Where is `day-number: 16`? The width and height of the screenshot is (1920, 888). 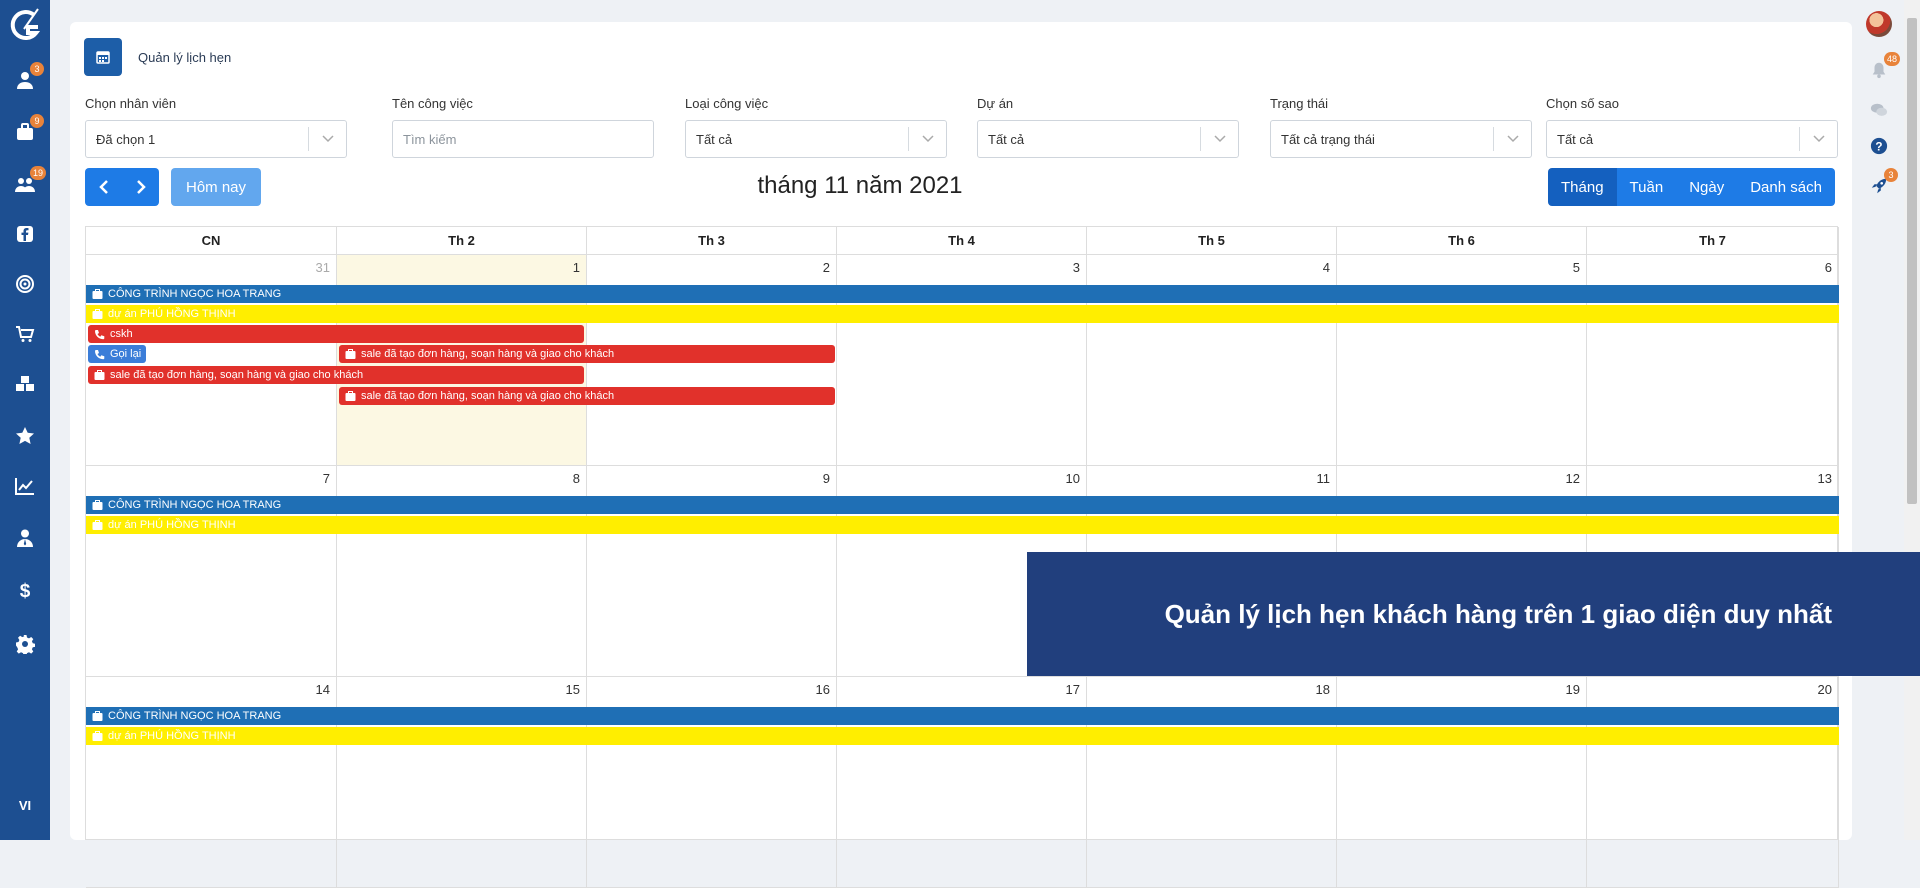 day-number: 16 is located at coordinates (823, 689).